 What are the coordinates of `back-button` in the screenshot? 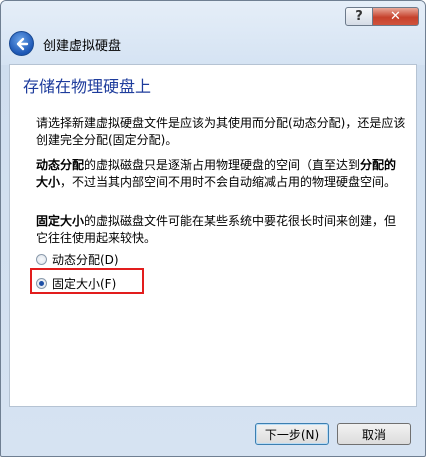 It's located at (21, 43).